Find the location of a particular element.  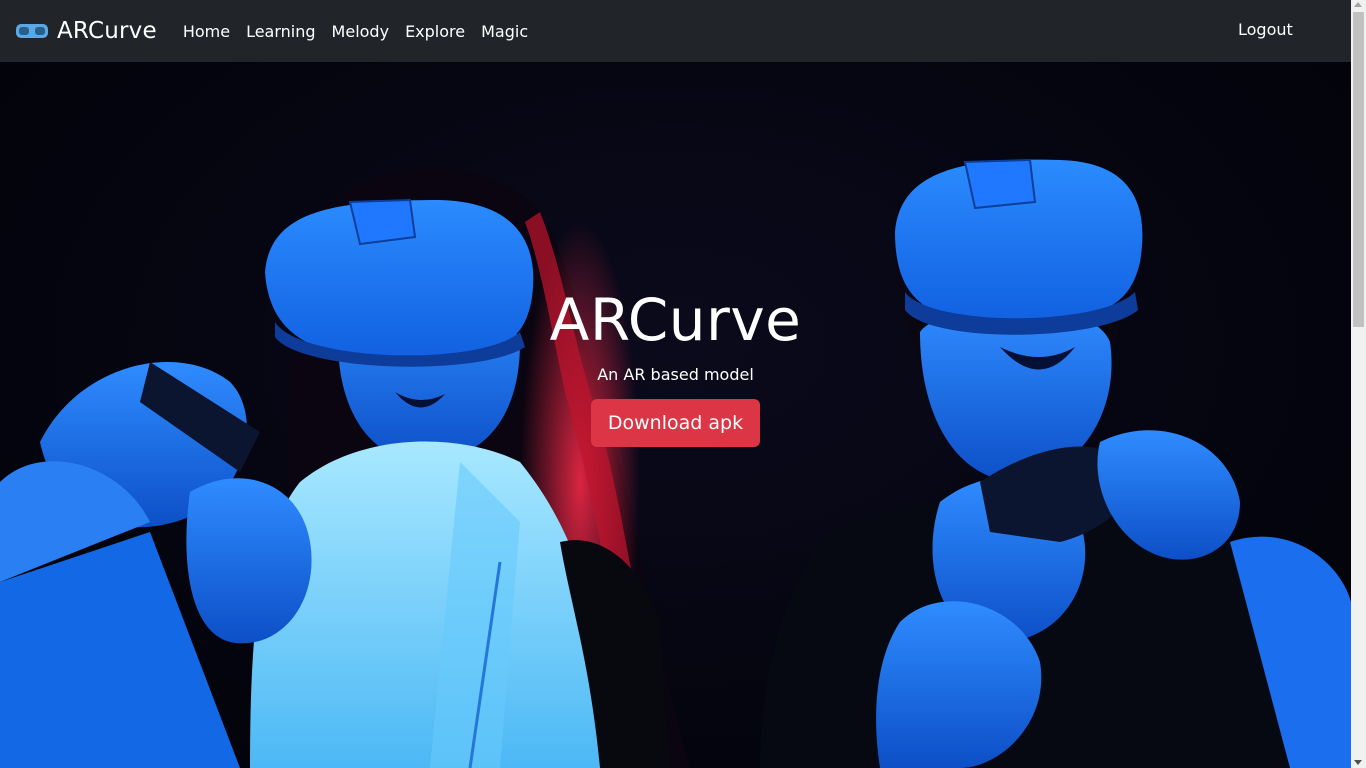

hero-subtitle: An AR based model is located at coordinates (675, 374).